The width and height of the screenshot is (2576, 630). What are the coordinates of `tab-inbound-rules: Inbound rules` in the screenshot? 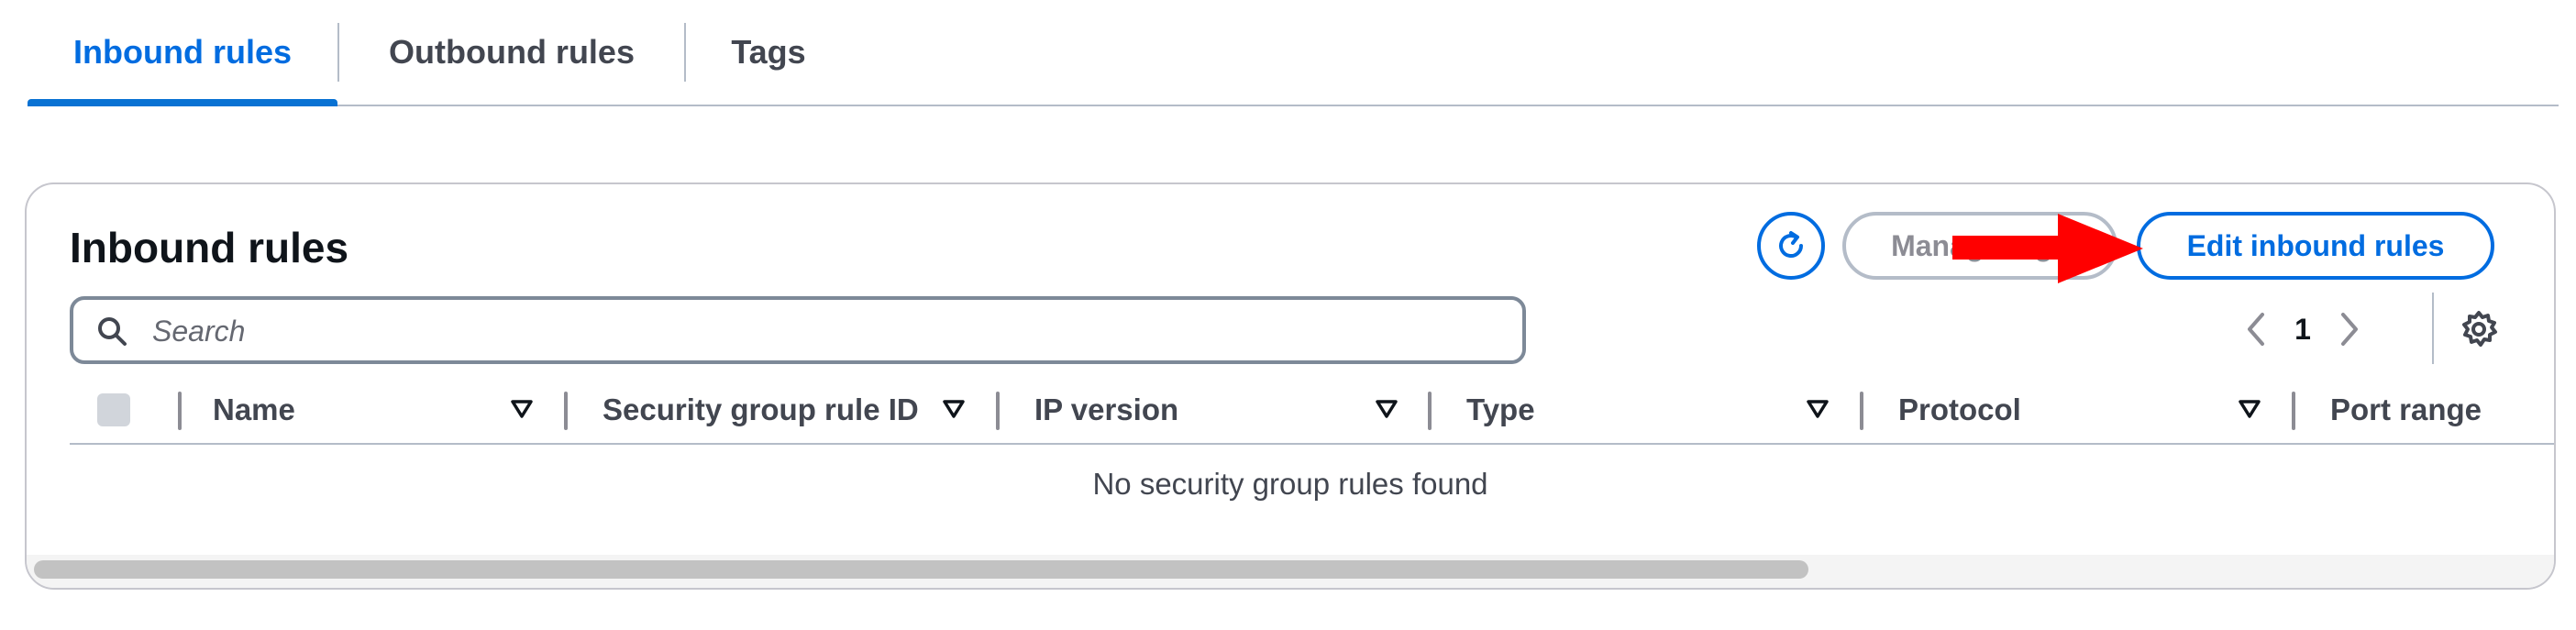 It's located at (182, 53).